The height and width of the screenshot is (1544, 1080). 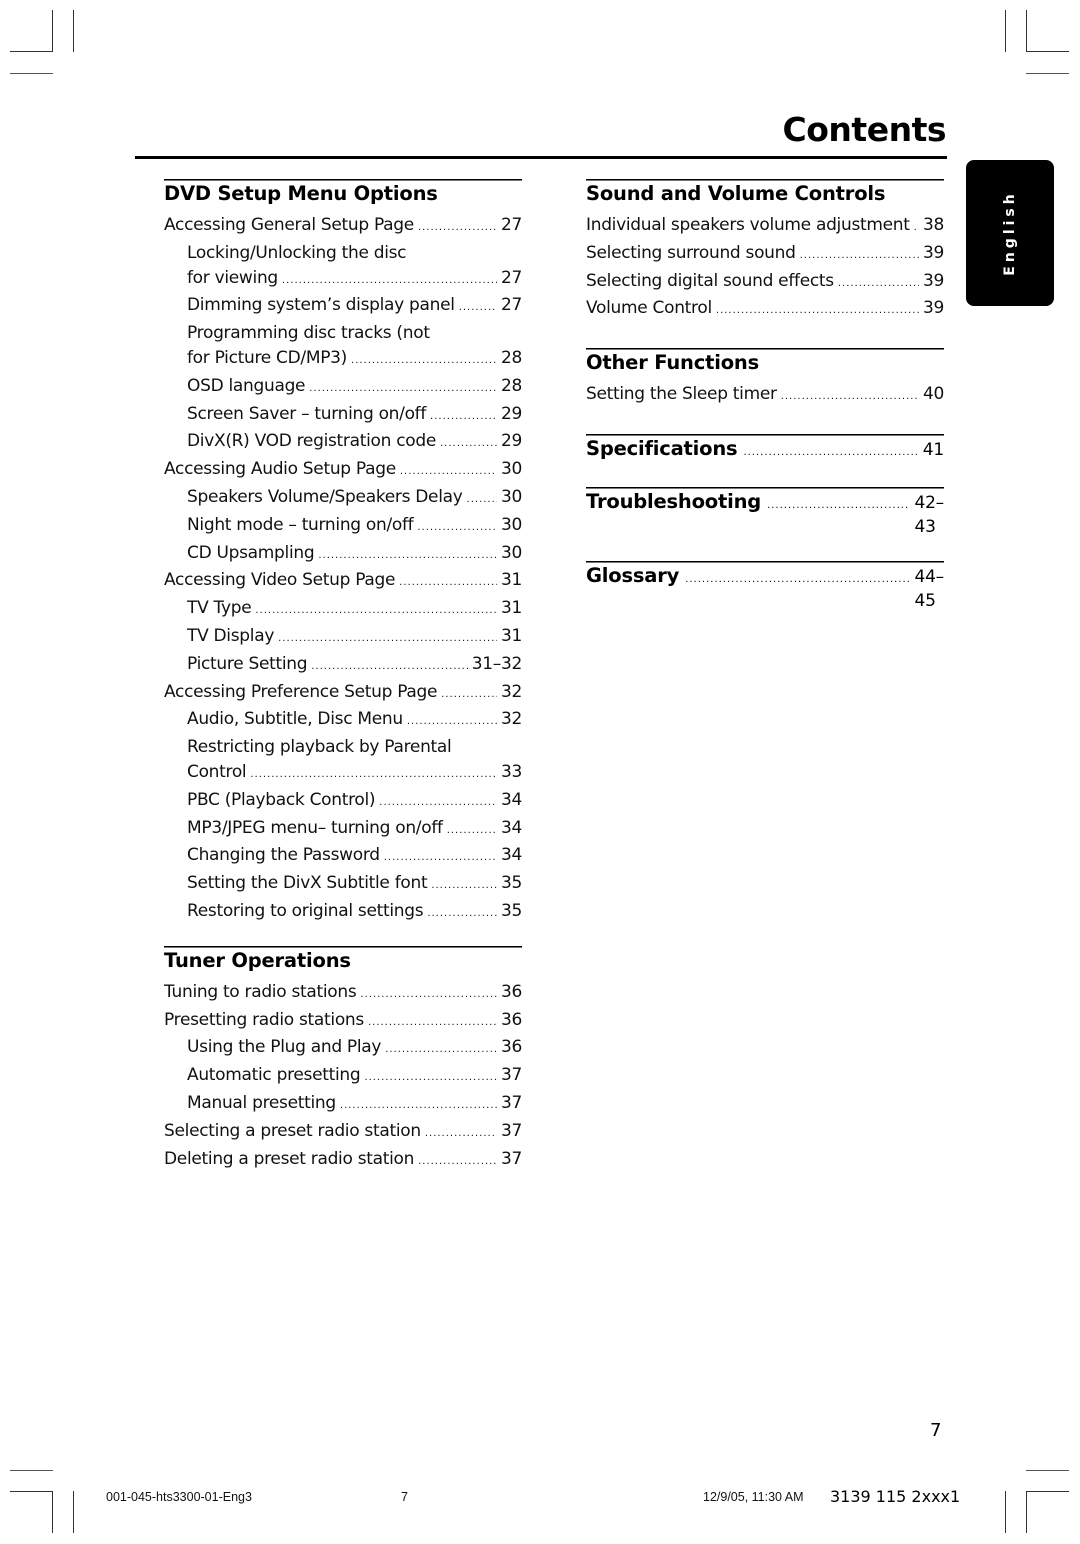 I want to click on entry-label: CD Upsampling, so click(x=251, y=552).